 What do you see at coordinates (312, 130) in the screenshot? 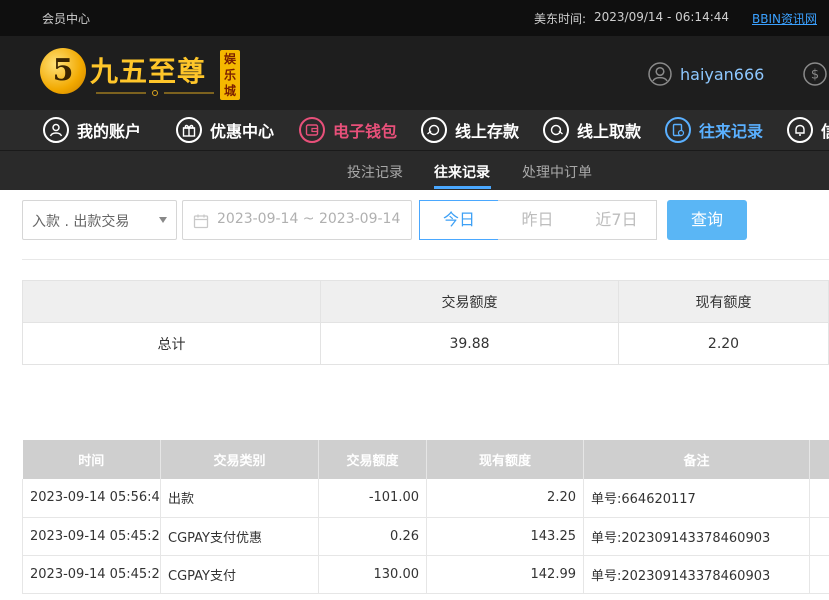
I see `wallet-icon` at bounding box center [312, 130].